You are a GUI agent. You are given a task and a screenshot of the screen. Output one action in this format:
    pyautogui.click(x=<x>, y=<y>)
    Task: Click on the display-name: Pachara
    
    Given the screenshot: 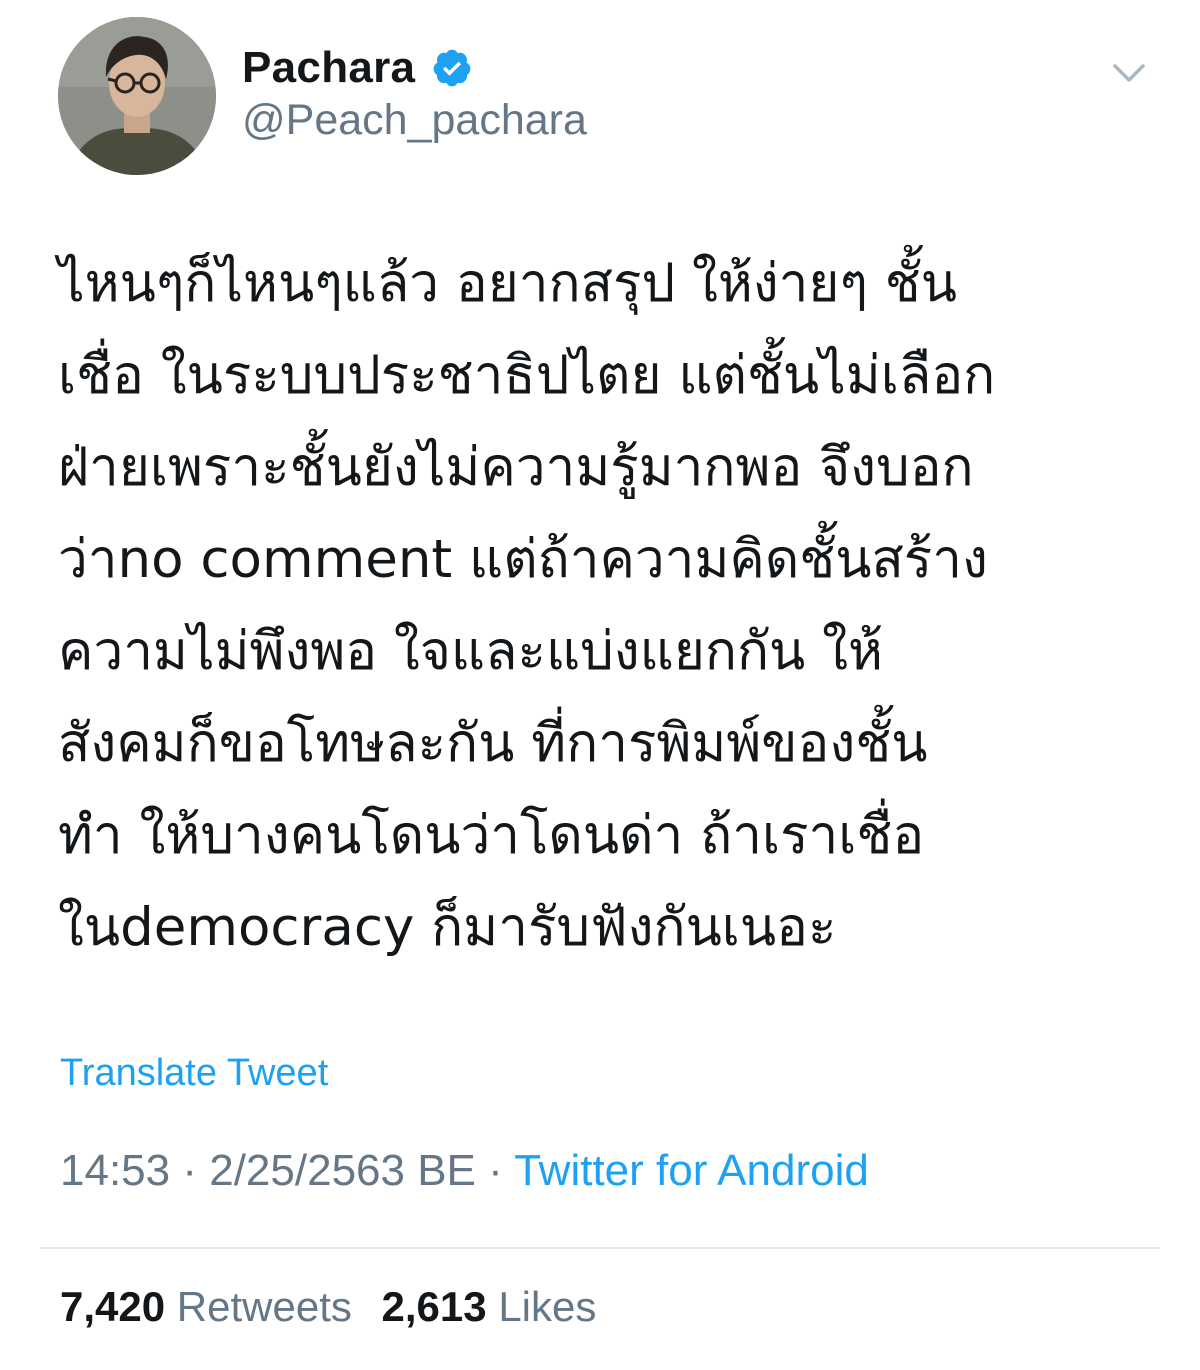 What is the action you would take?
    pyautogui.click(x=328, y=68)
    